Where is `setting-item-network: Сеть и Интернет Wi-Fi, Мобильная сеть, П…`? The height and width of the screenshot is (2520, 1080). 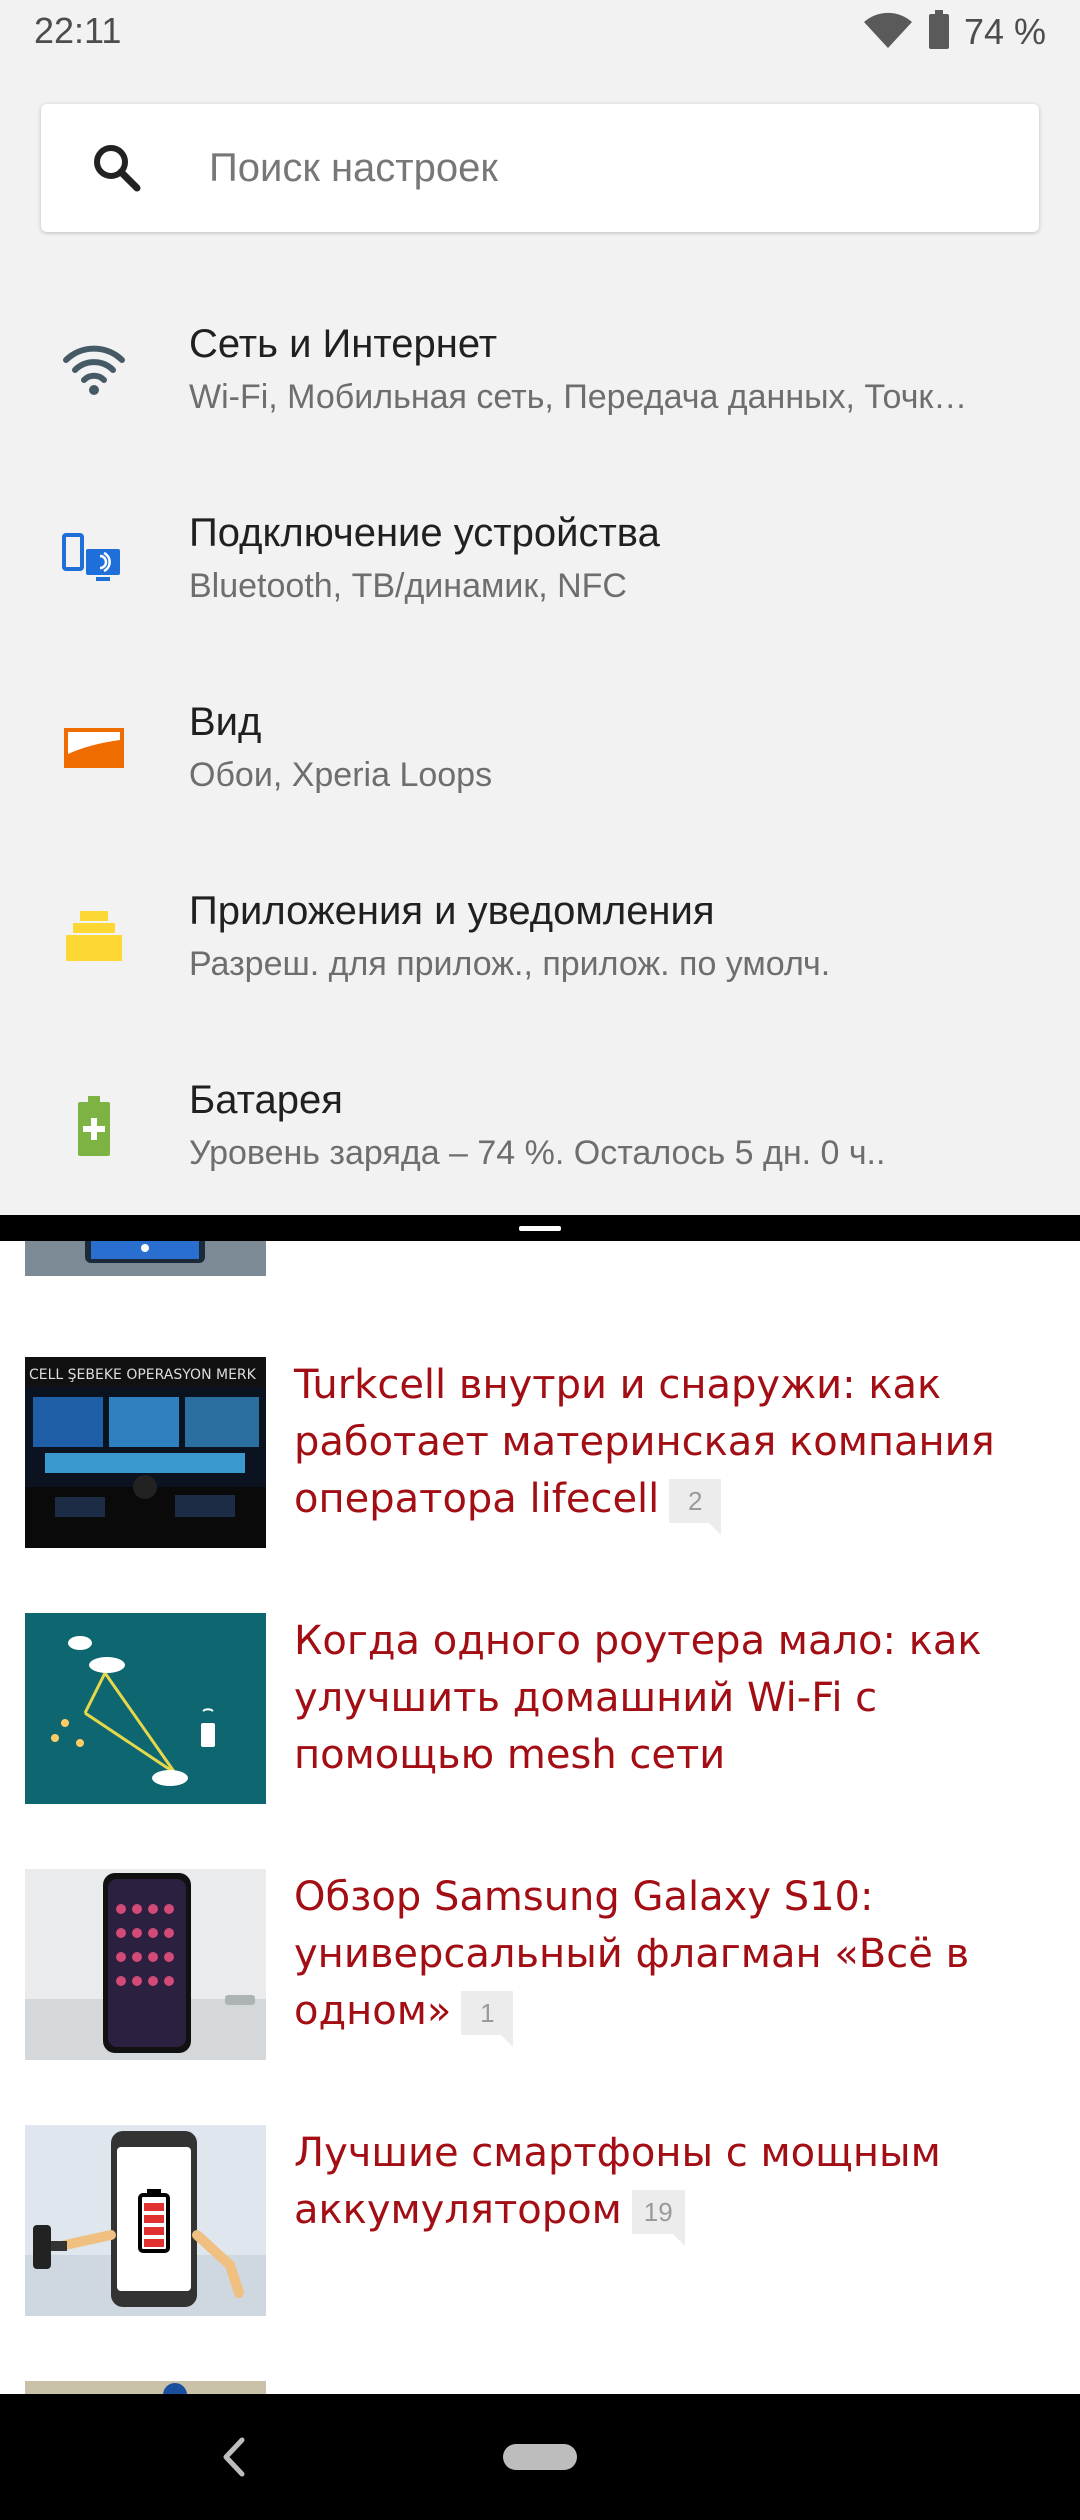
setting-item-network: Сеть и Интернет Wi-Fi, Мобильная сеть, П… is located at coordinates (540, 374).